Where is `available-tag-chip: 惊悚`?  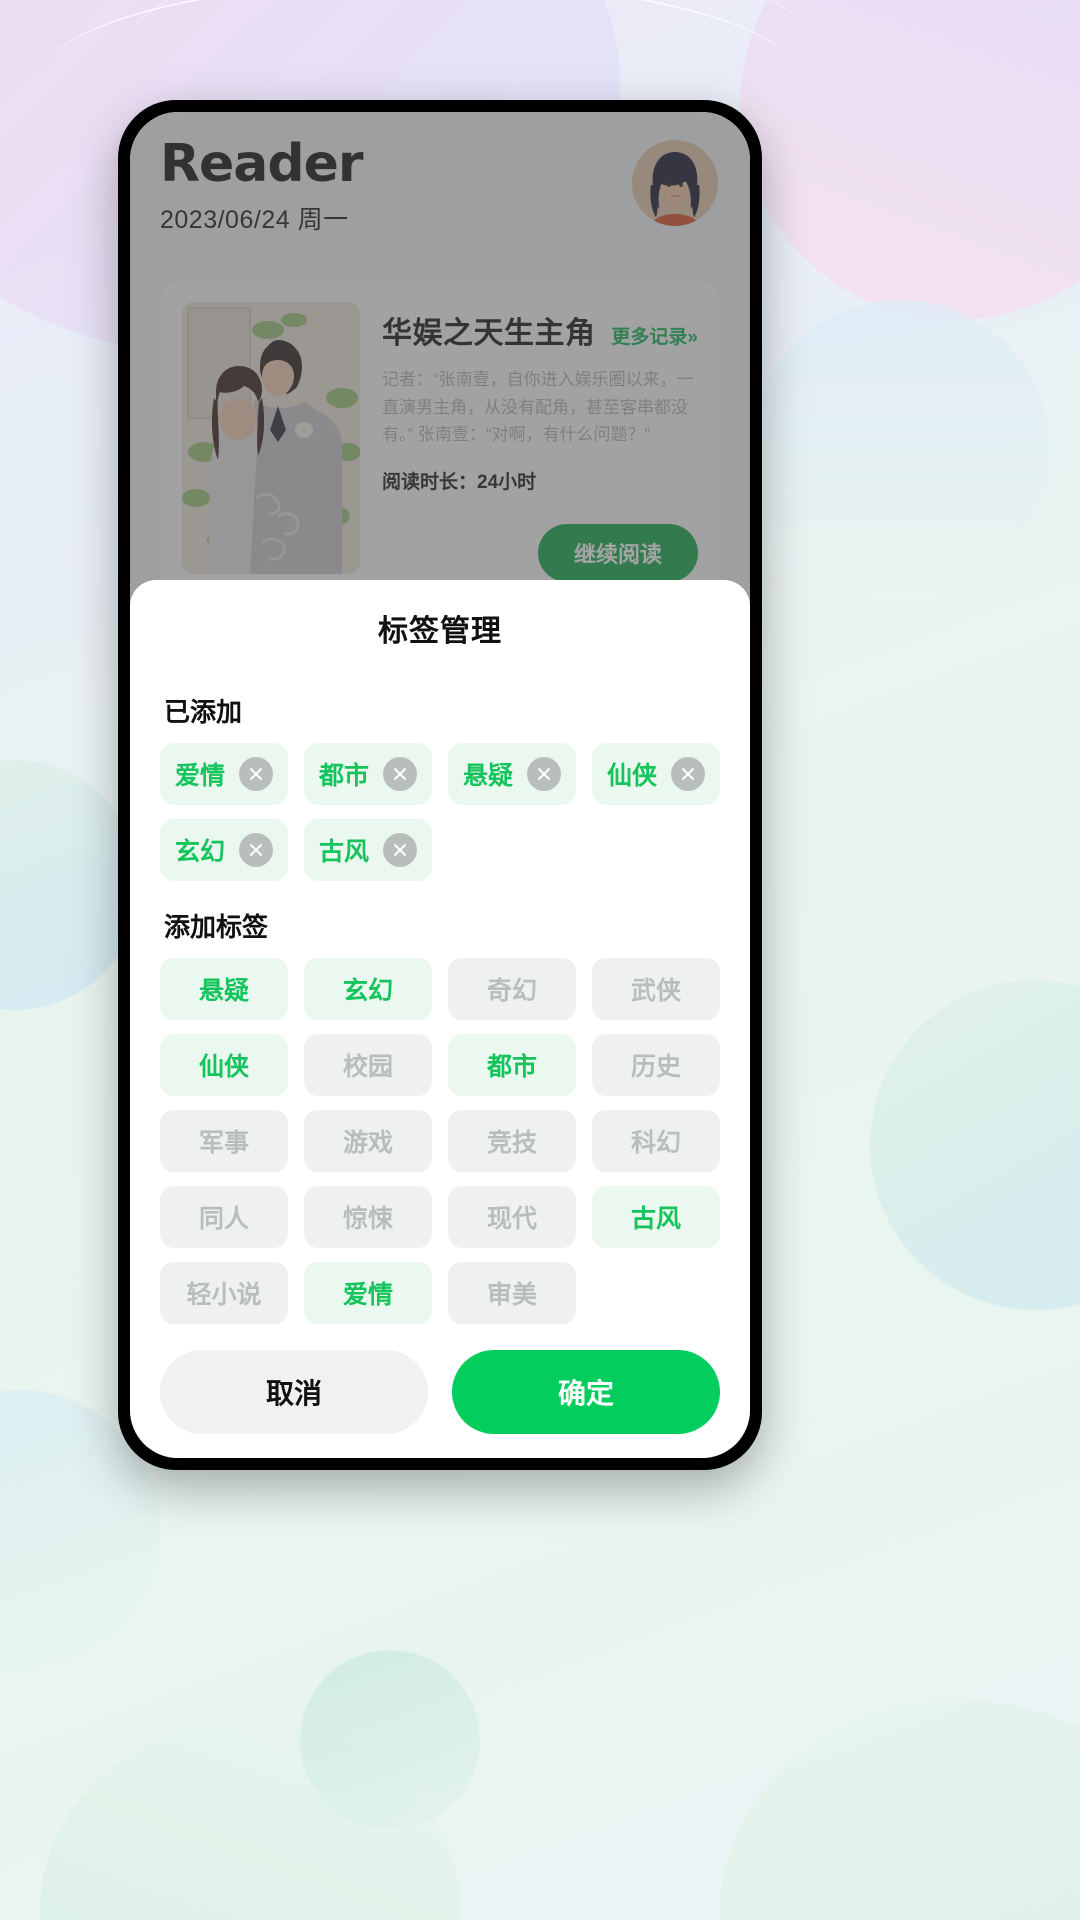
available-tag-chip: 惊悚 is located at coordinates (368, 1217).